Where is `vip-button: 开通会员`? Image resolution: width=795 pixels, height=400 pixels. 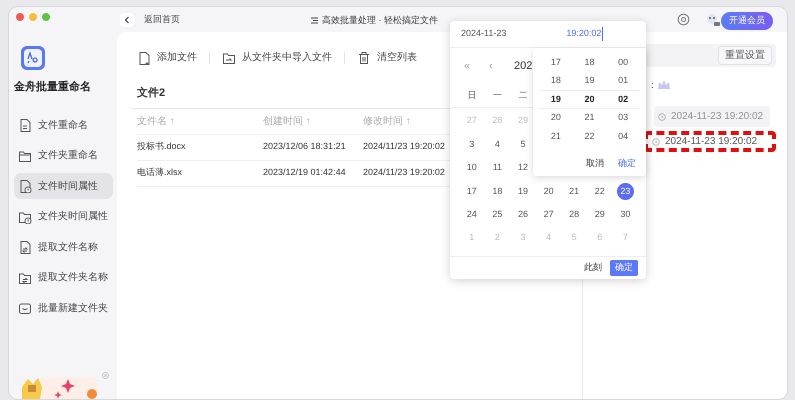
vip-button: 开通会员 is located at coordinates (747, 21).